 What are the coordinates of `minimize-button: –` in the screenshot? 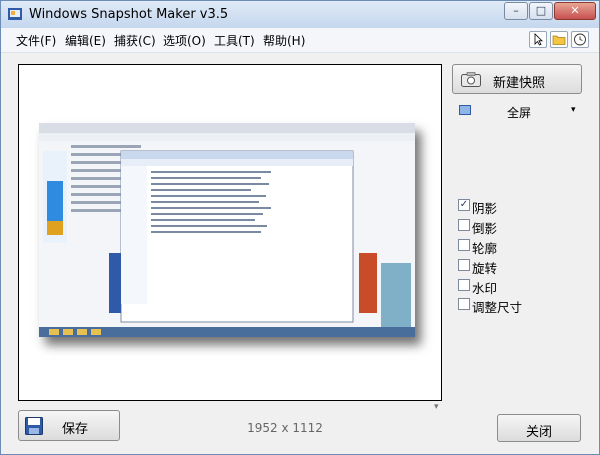 It's located at (516, 11).